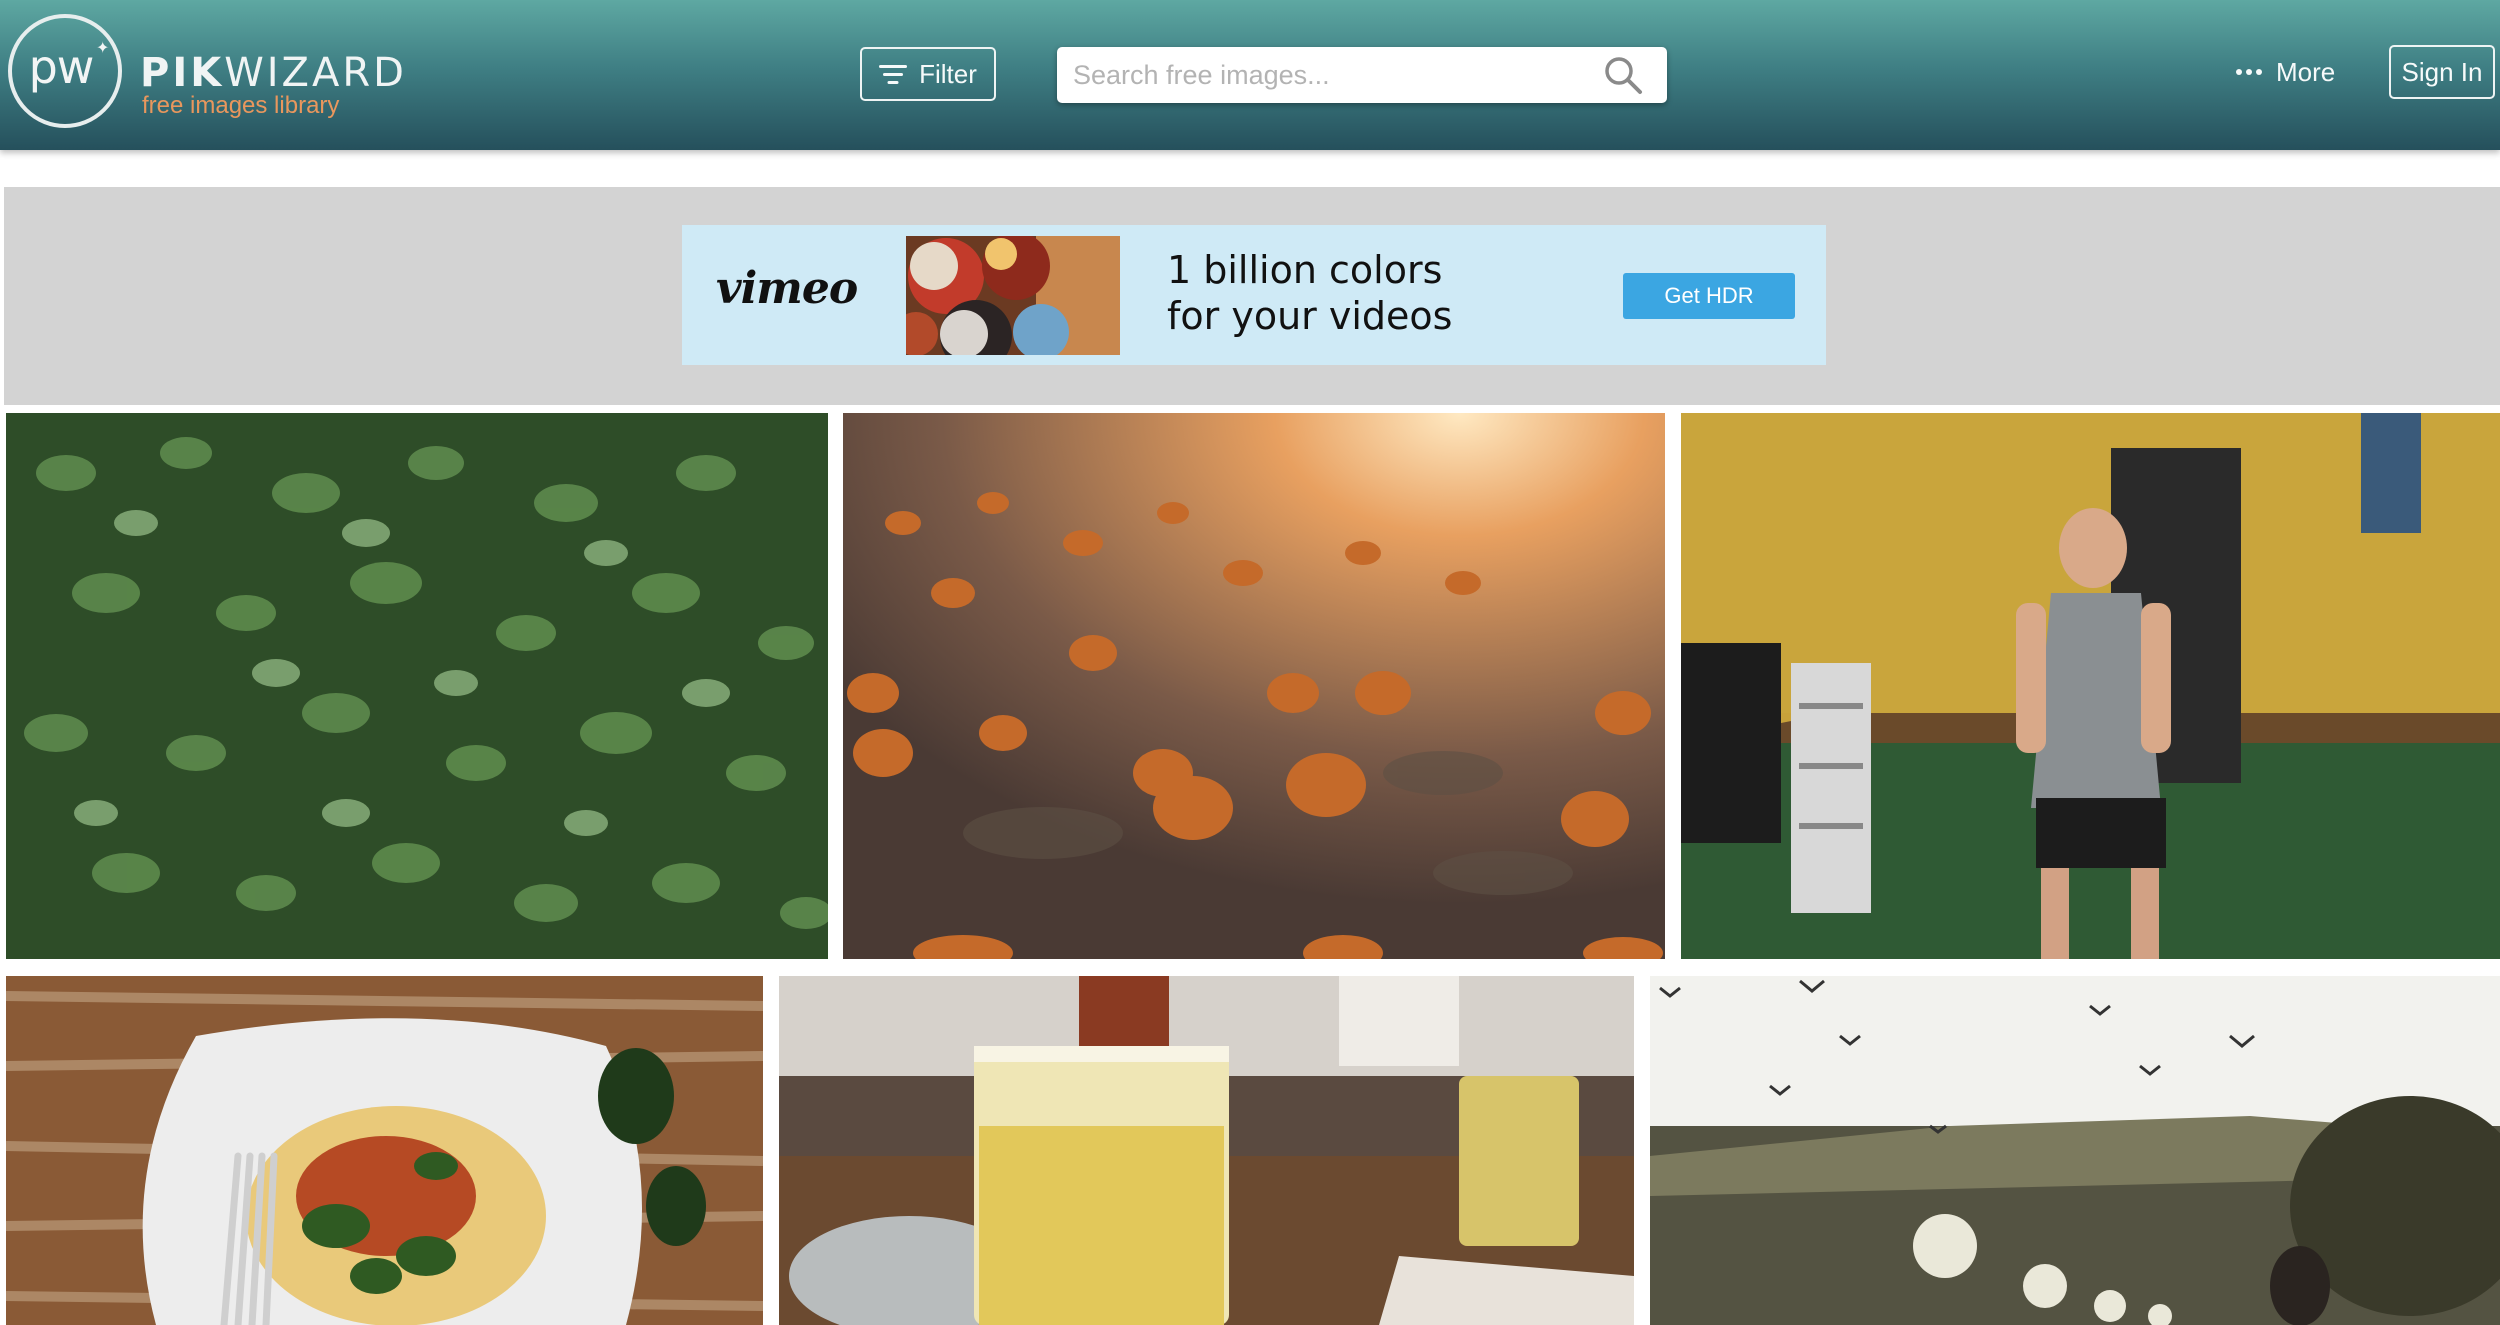 The height and width of the screenshot is (1325, 2500). What do you see at coordinates (2442, 72) in the screenshot?
I see `sign-in-button: Sign In` at bounding box center [2442, 72].